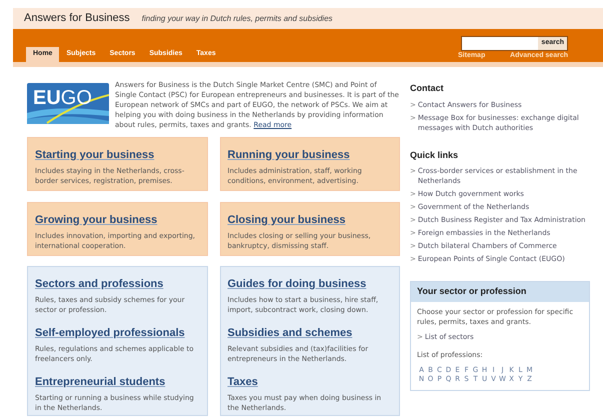  Describe the element at coordinates (500, 292) in the screenshot. I see `sector-box-title: Your sector or profession` at that location.